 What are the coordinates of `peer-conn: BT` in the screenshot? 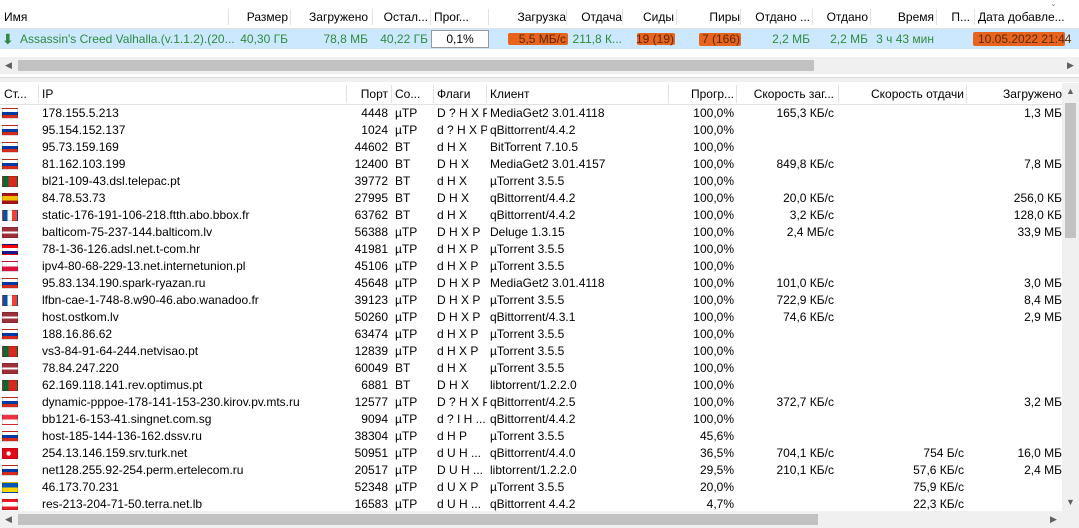 It's located at (403, 198).